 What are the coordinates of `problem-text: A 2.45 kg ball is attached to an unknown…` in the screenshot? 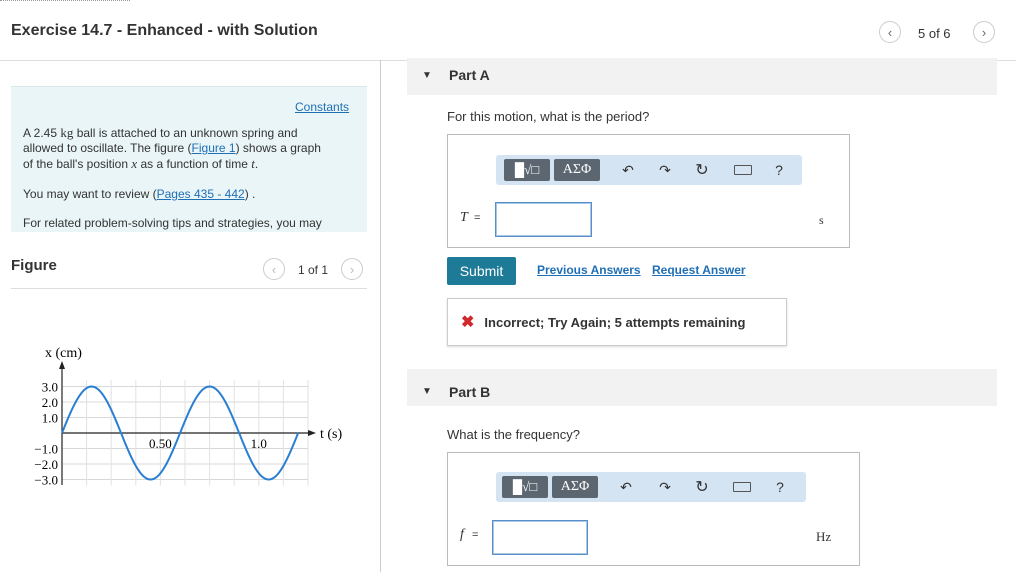 It's located at (193, 148).